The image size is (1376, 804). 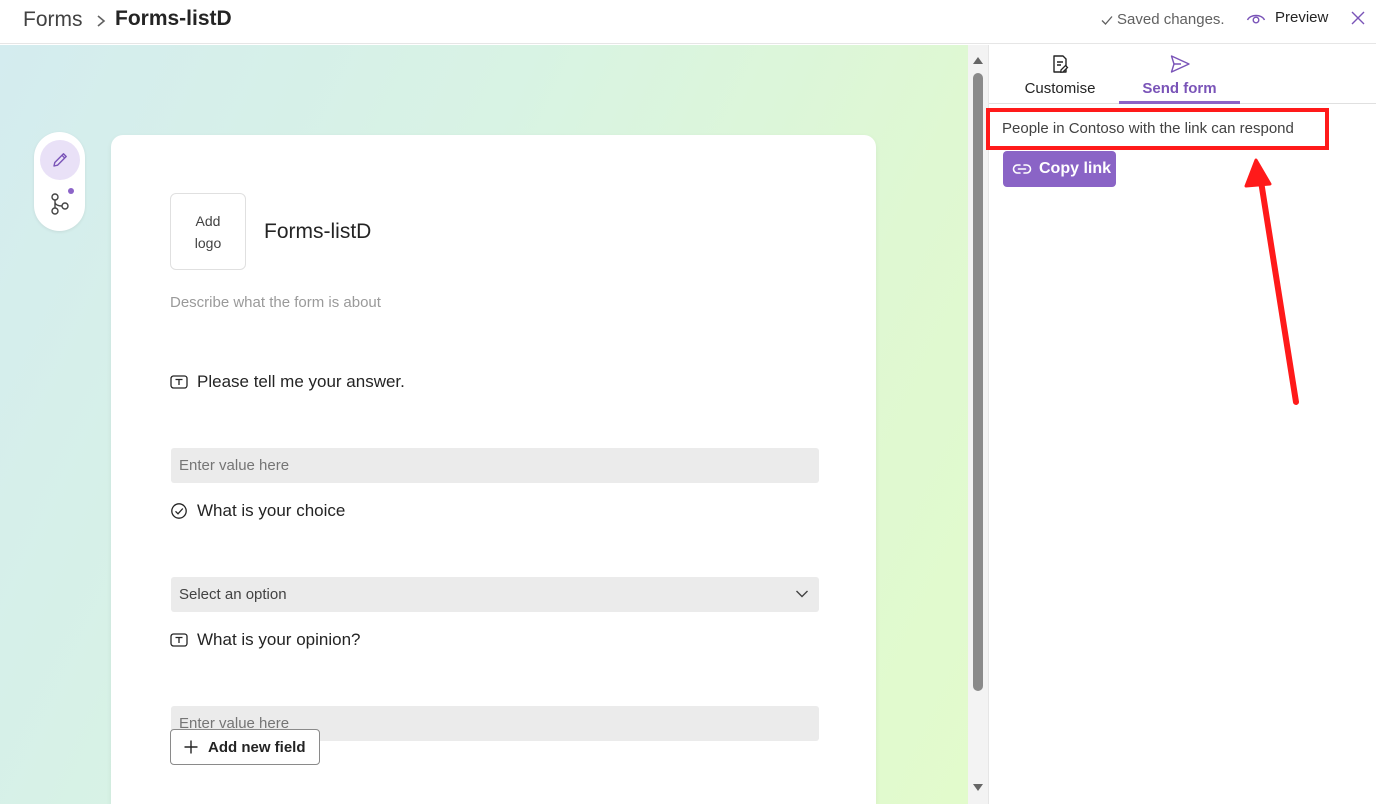 What do you see at coordinates (1180, 64) in the screenshot?
I see `send-icon` at bounding box center [1180, 64].